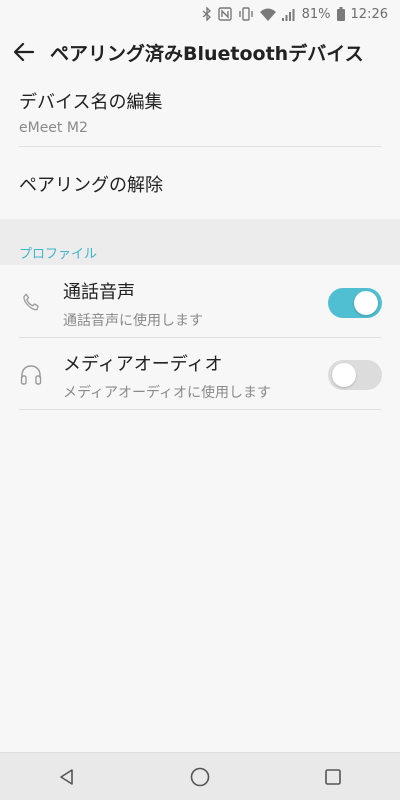 The height and width of the screenshot is (800, 400). I want to click on battery-icon, so click(340, 14).